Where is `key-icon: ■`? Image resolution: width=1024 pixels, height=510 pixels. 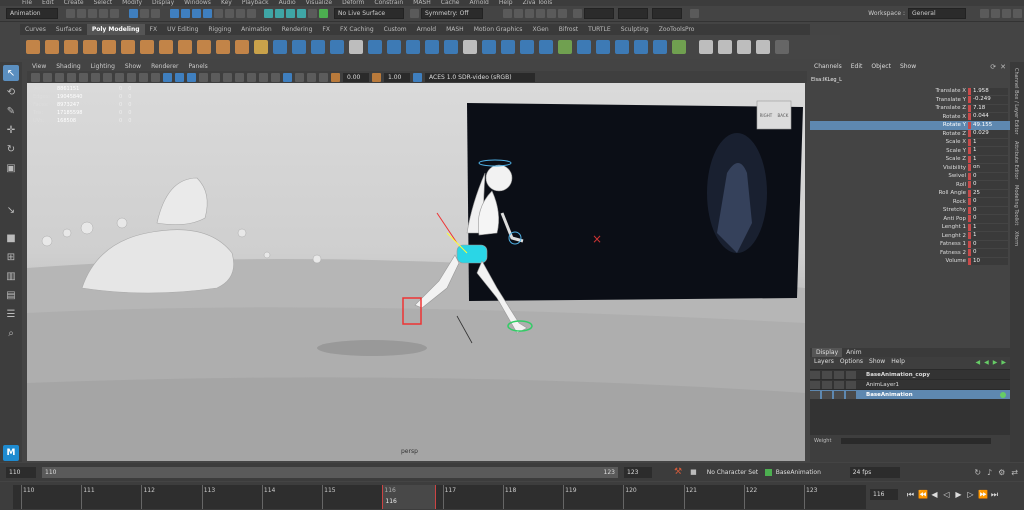
key-icon: ■ is located at coordinates (693, 472).